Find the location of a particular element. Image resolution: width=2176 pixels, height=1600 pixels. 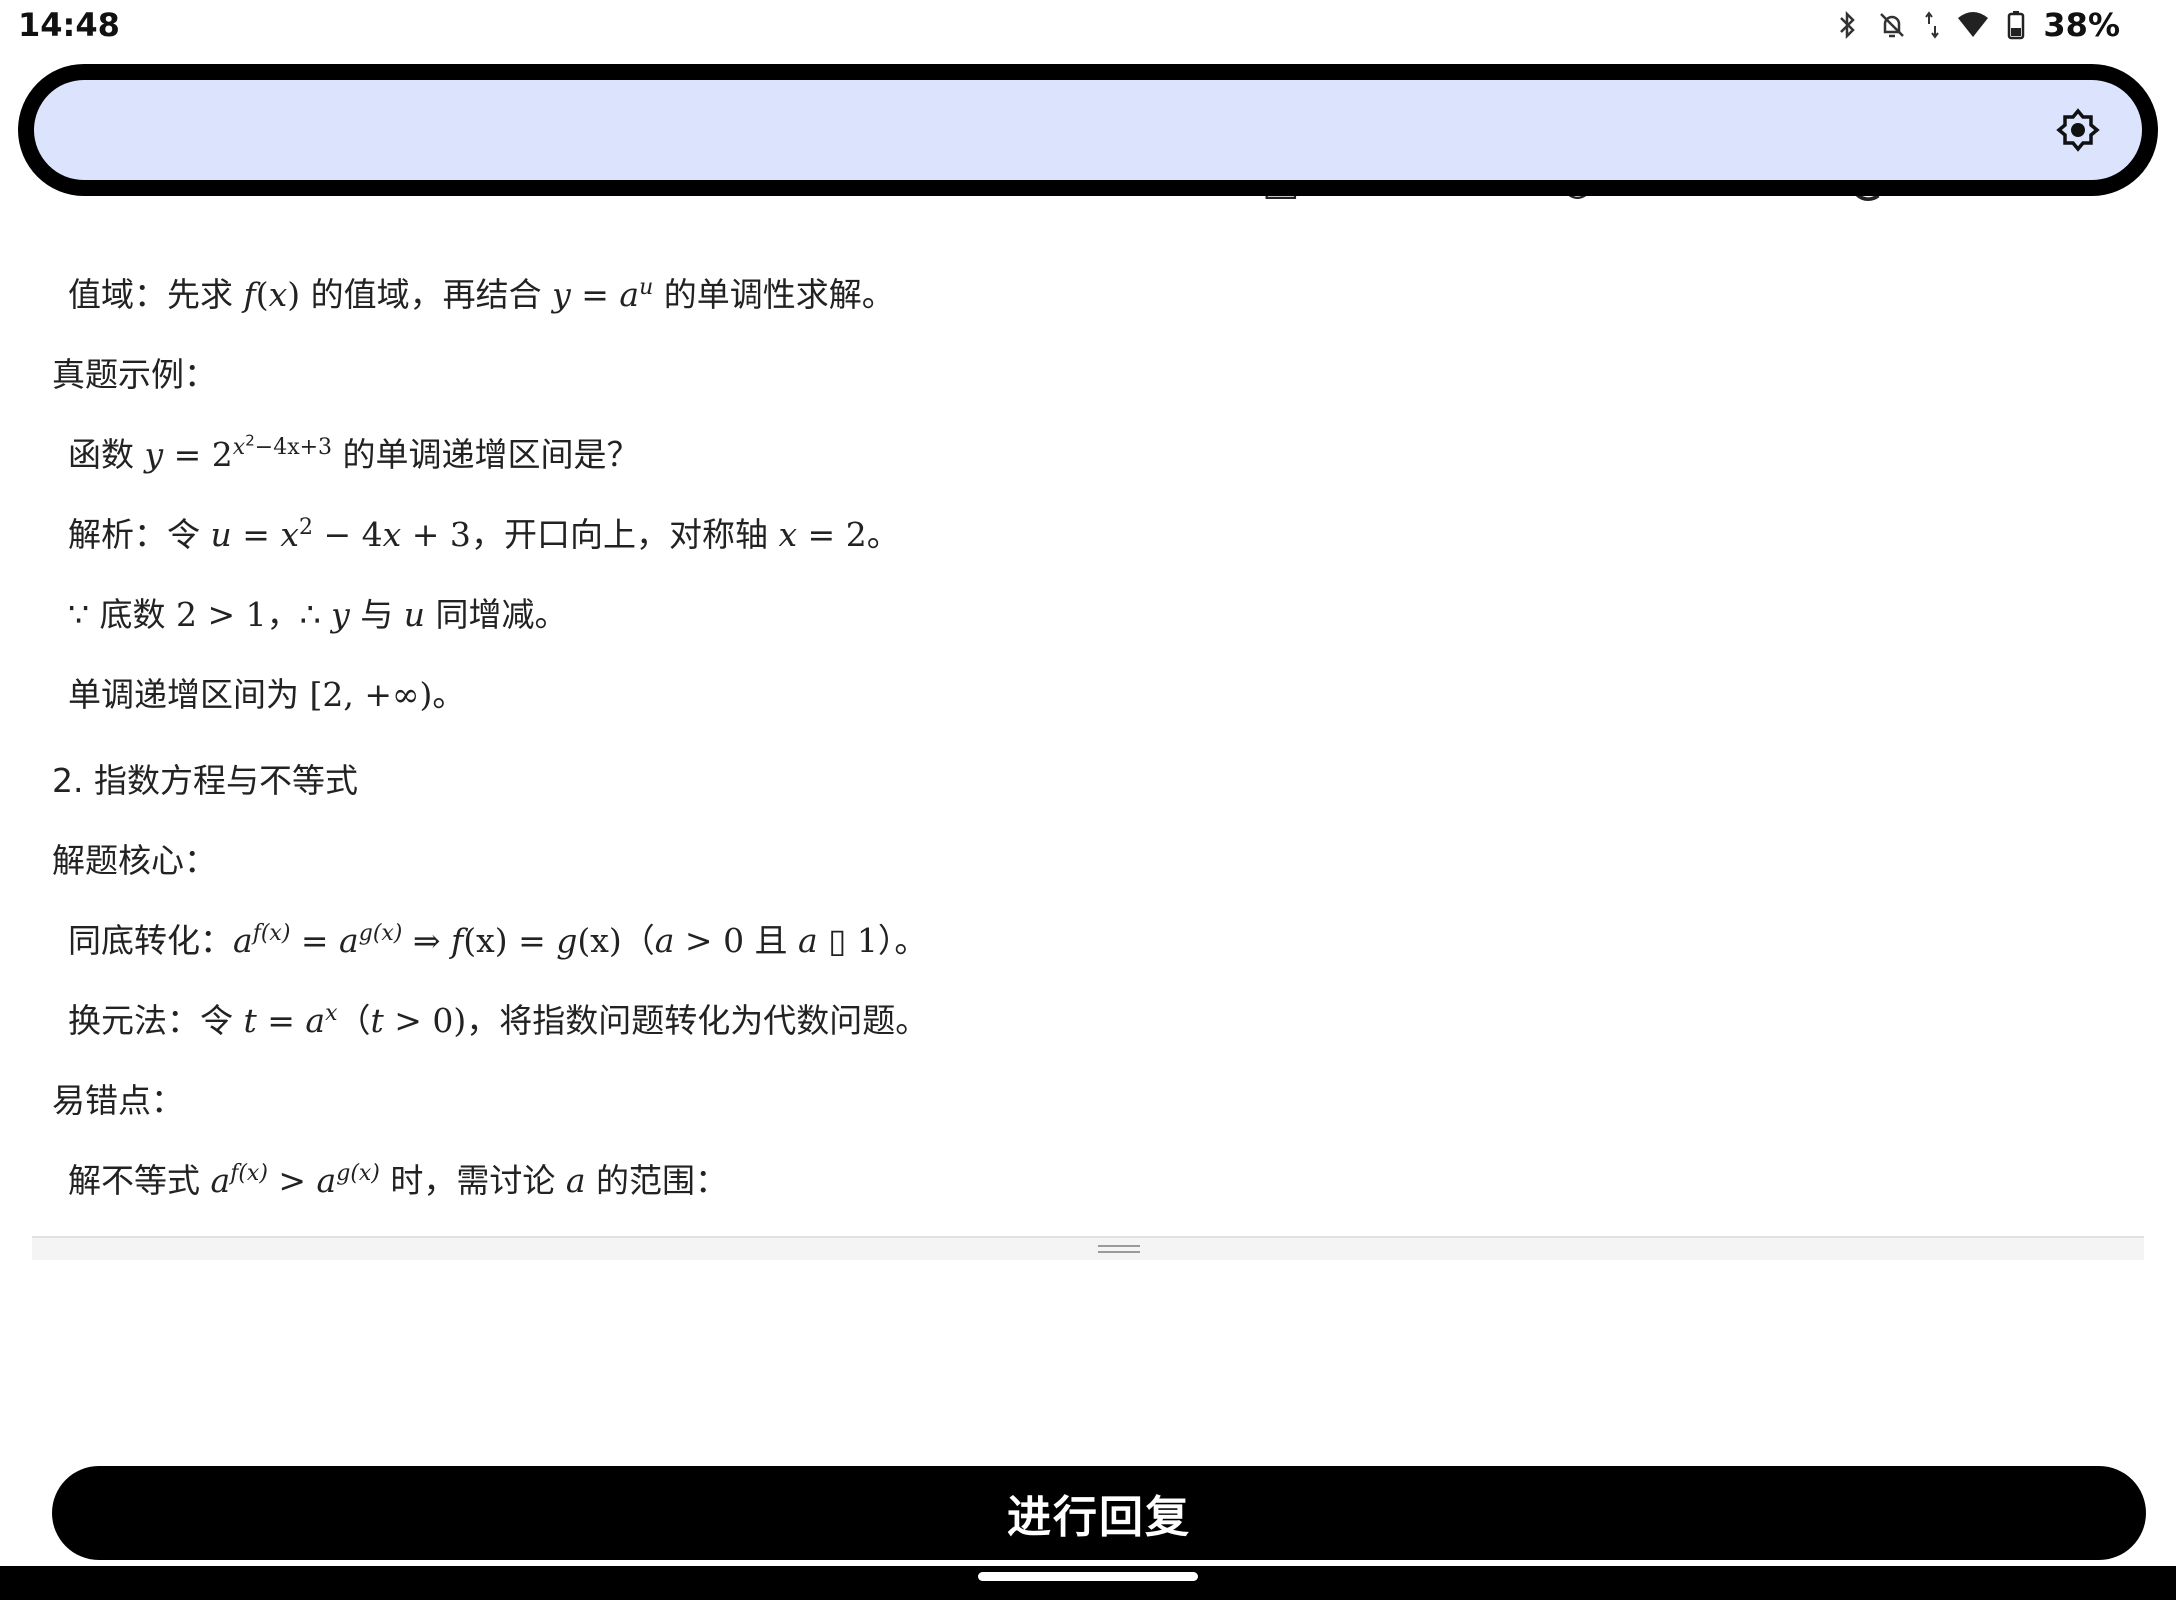

section-label-examples: 真题示例： is located at coordinates (134, 374).